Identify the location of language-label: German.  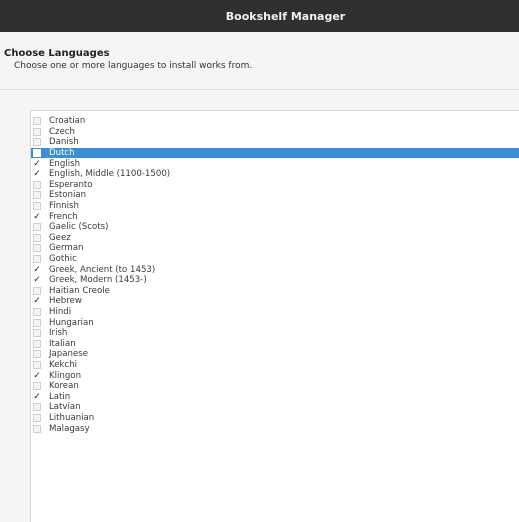
(66, 248).